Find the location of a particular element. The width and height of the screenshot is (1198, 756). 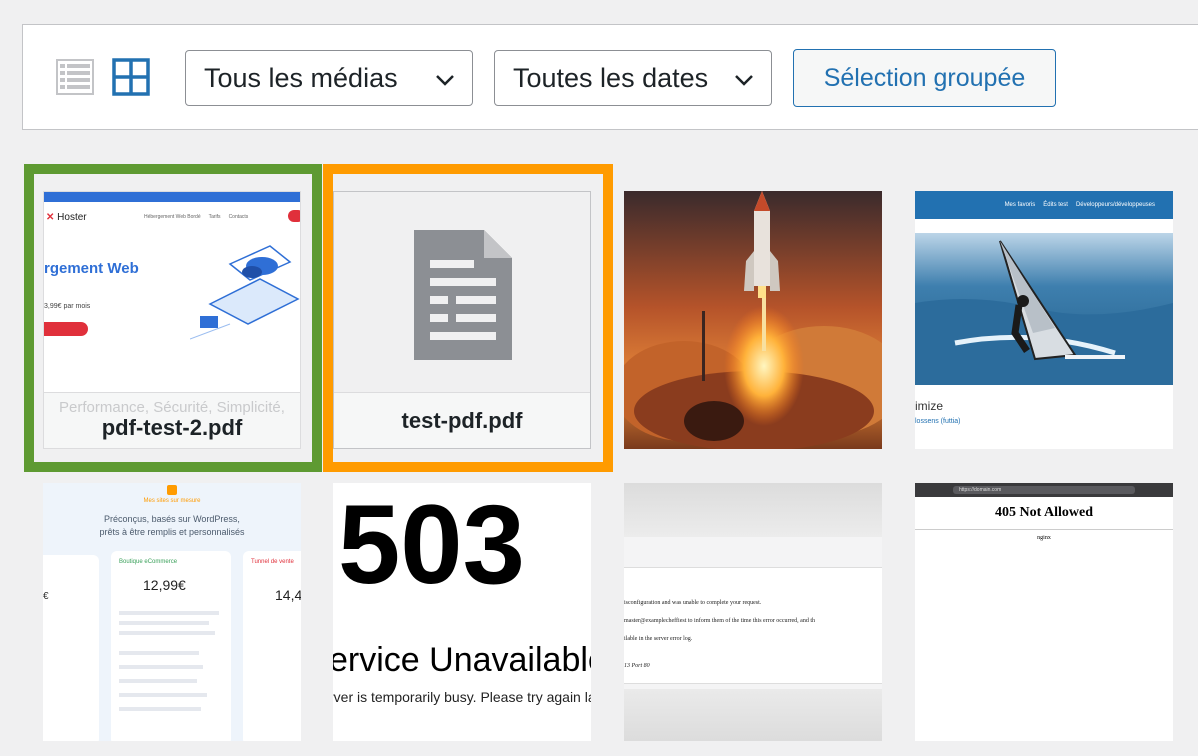

media-item is located at coordinates (753, 320).